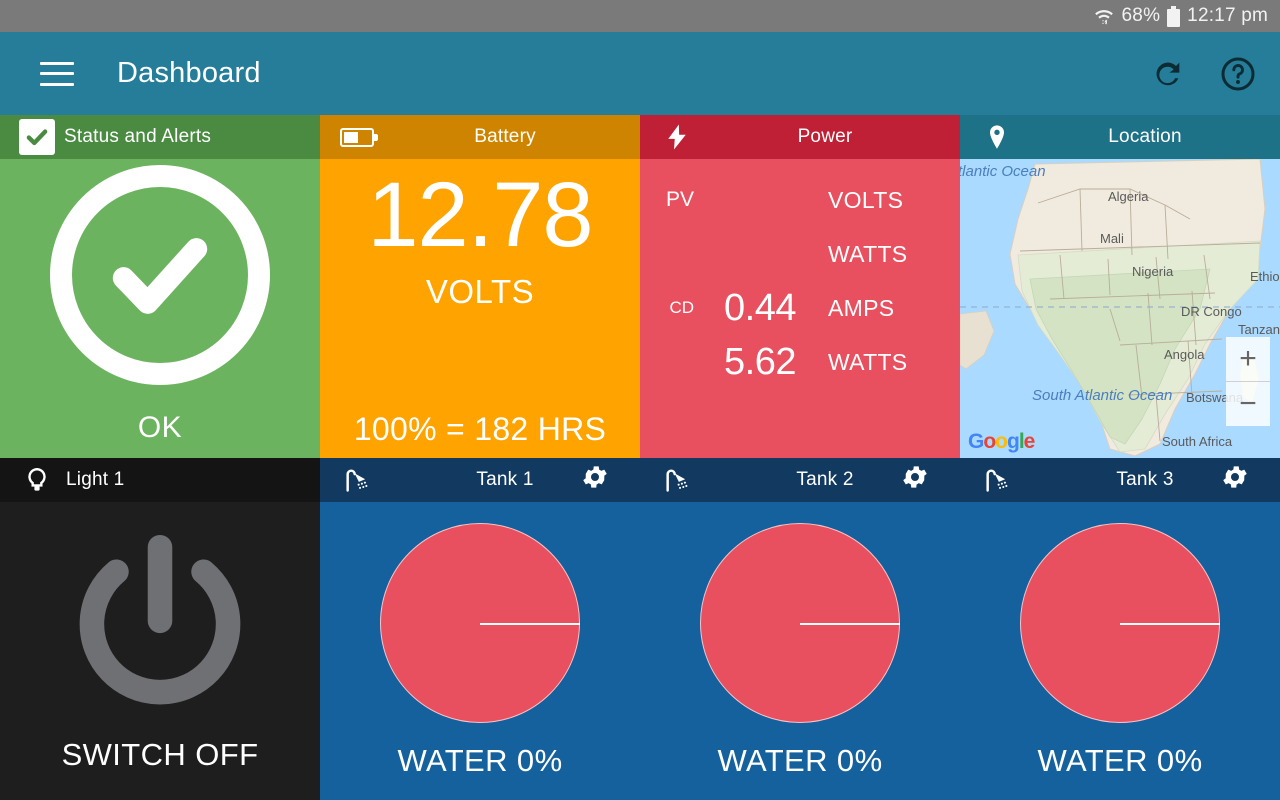 The height and width of the screenshot is (800, 1280). I want to click on panel-body-battery: 12.78 VOLTS 100% = 182 HRS, so click(480, 308).